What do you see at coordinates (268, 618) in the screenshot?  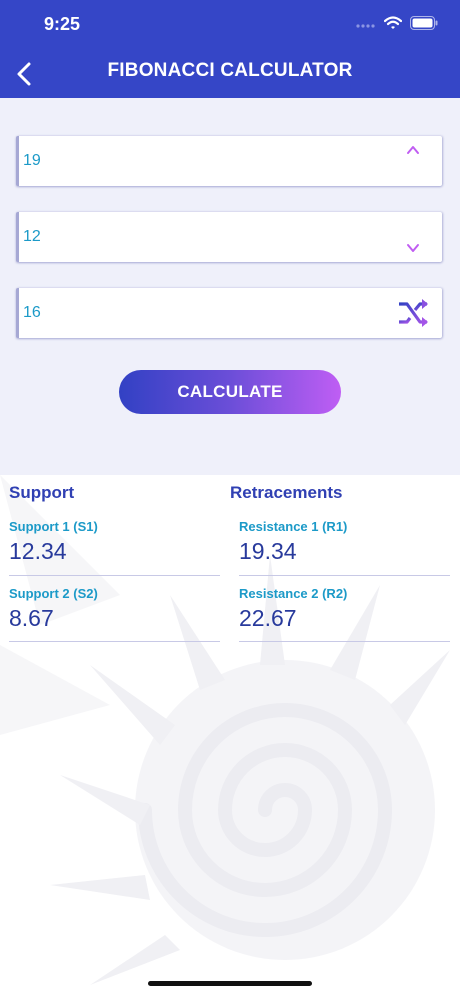 I see `resistance-2-value: 22.67` at bounding box center [268, 618].